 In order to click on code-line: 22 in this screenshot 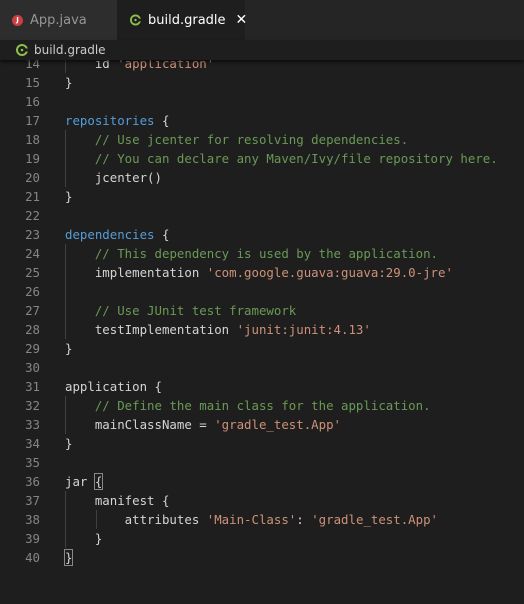, I will do `click(262, 215)`.